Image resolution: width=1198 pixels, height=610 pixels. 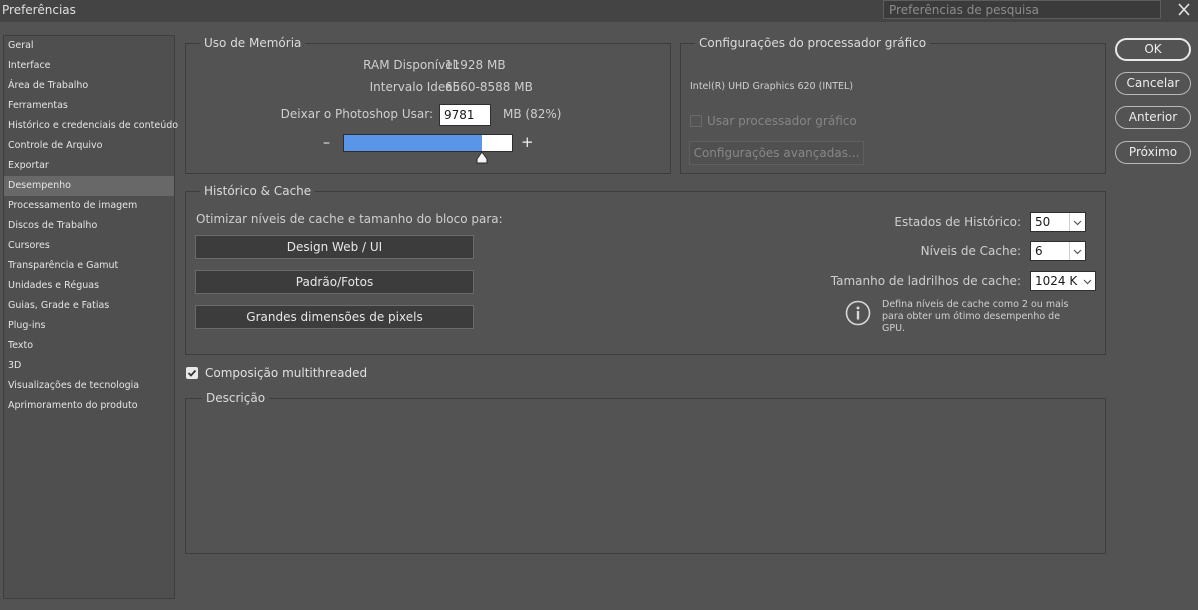 I want to click on large-pixel-dimensions-button: Grandes dimensões de pixels, so click(x=334, y=317).